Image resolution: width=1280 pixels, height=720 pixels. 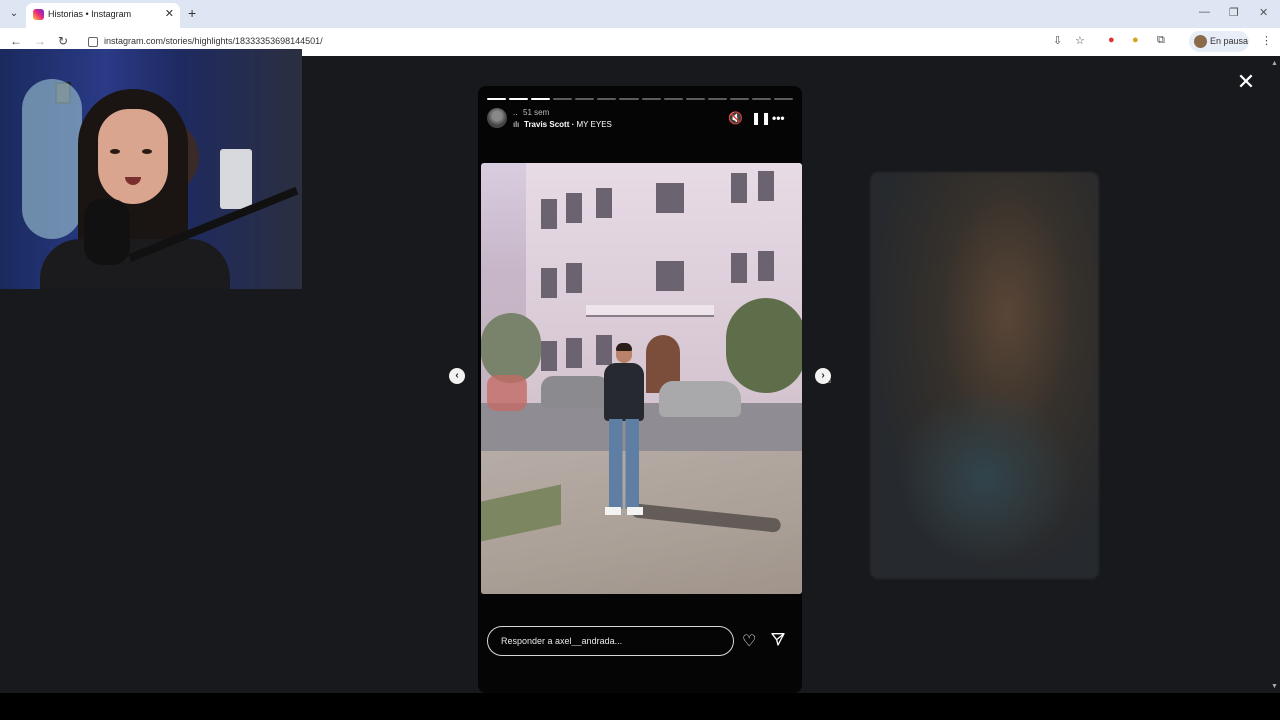 I want to click on story-time-ago: 51 sem, so click(x=536, y=112).